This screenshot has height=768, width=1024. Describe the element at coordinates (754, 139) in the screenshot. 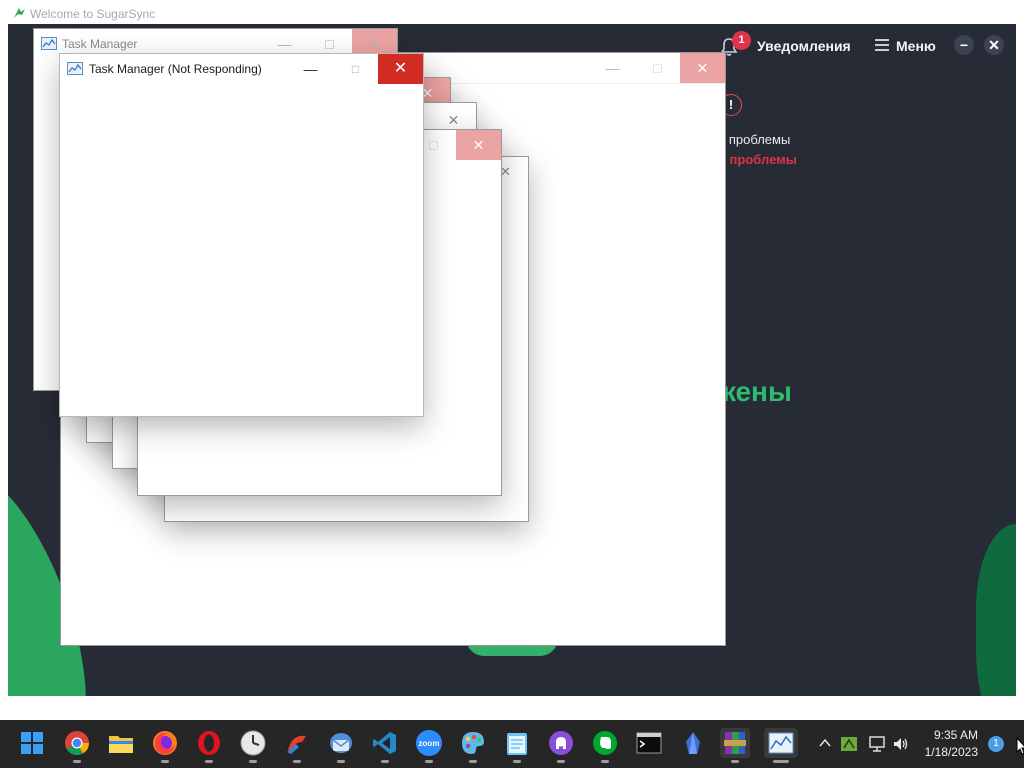

I see `problem-text: е проблемы` at that location.